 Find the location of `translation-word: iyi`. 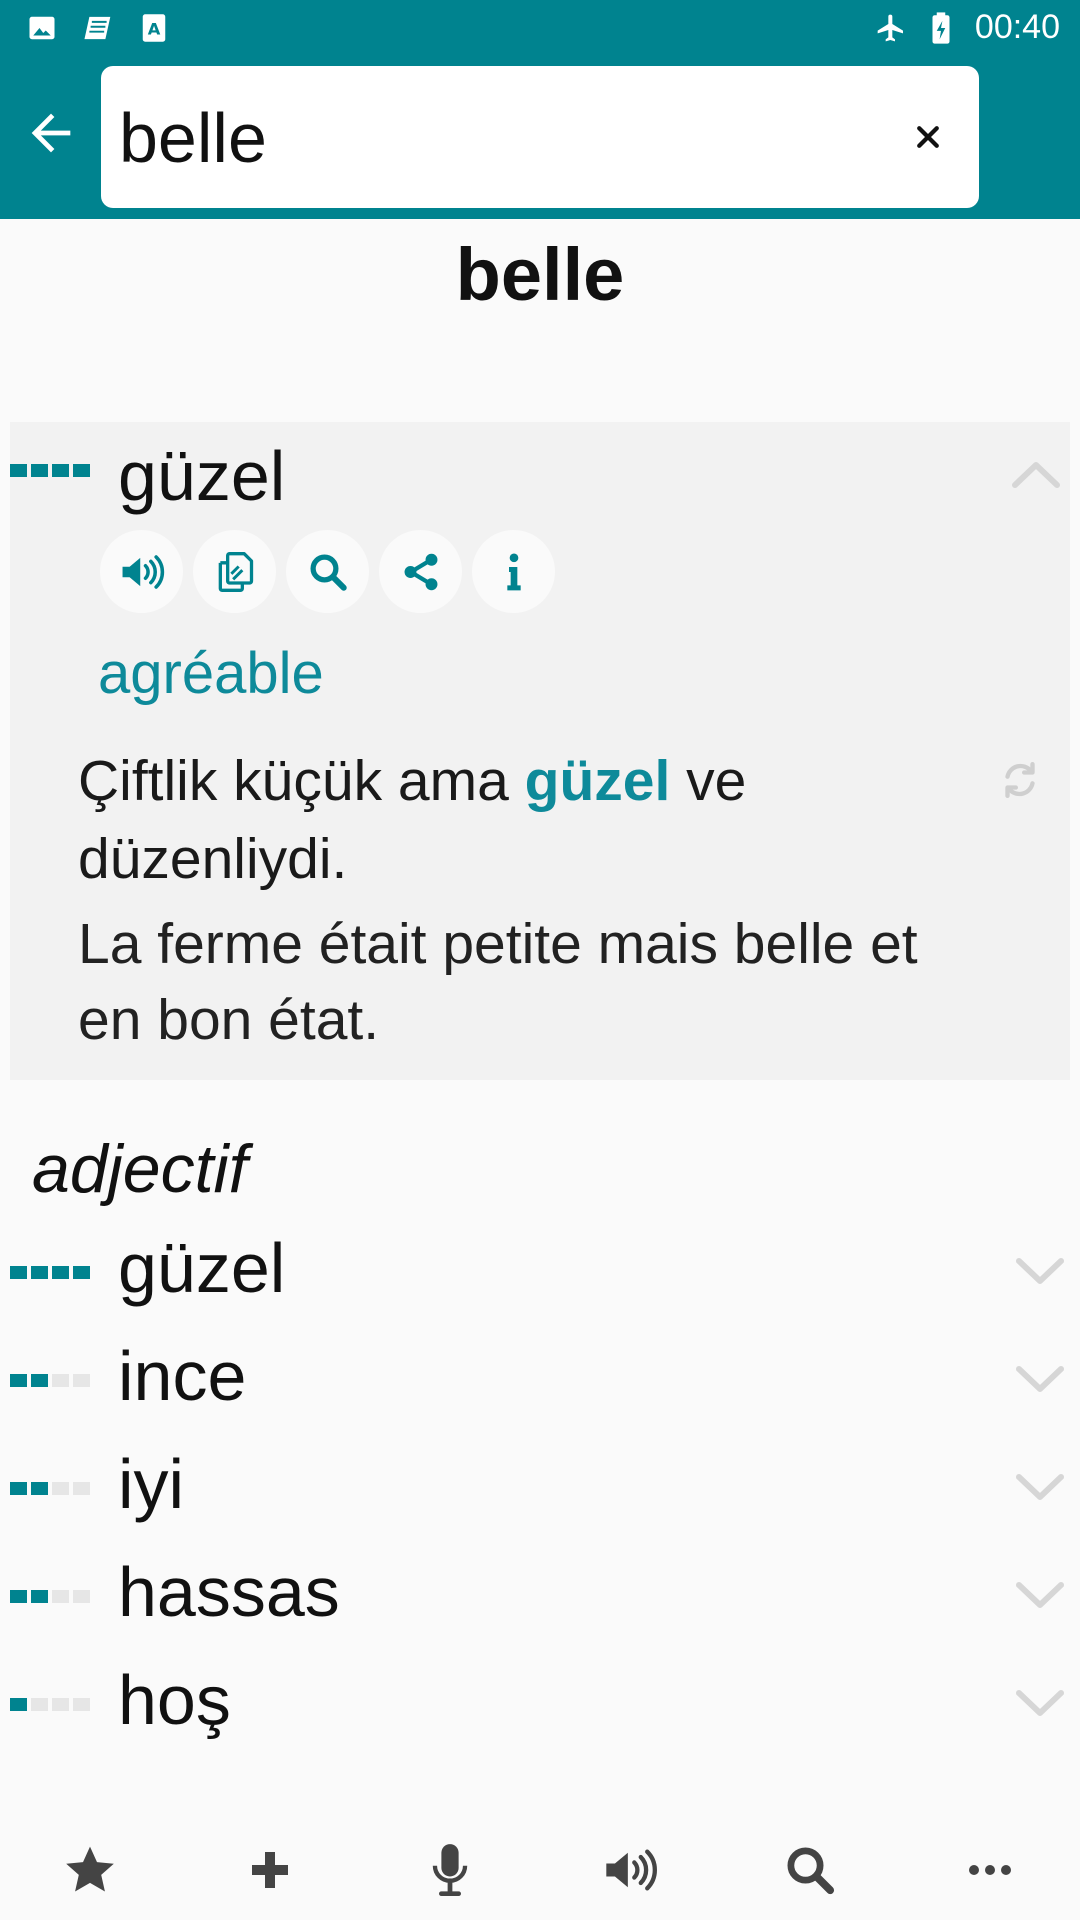

translation-word: iyi is located at coordinates (151, 1484).